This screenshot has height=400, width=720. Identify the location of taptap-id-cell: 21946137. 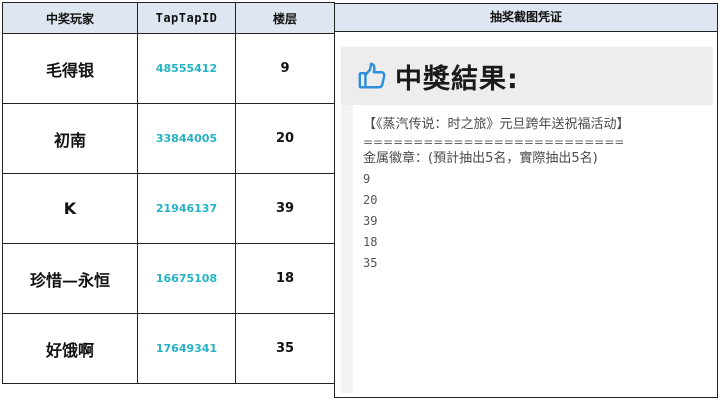
(186, 208).